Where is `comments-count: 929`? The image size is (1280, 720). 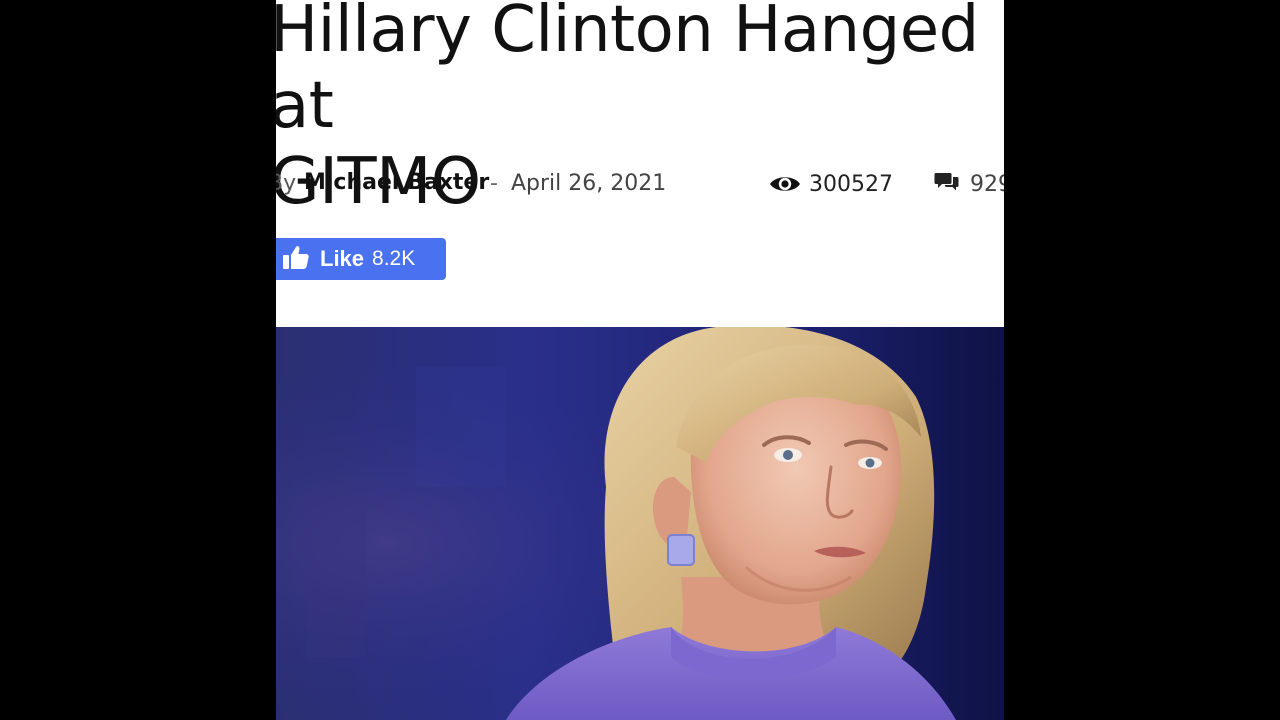 comments-count: 929 is located at coordinates (987, 184).